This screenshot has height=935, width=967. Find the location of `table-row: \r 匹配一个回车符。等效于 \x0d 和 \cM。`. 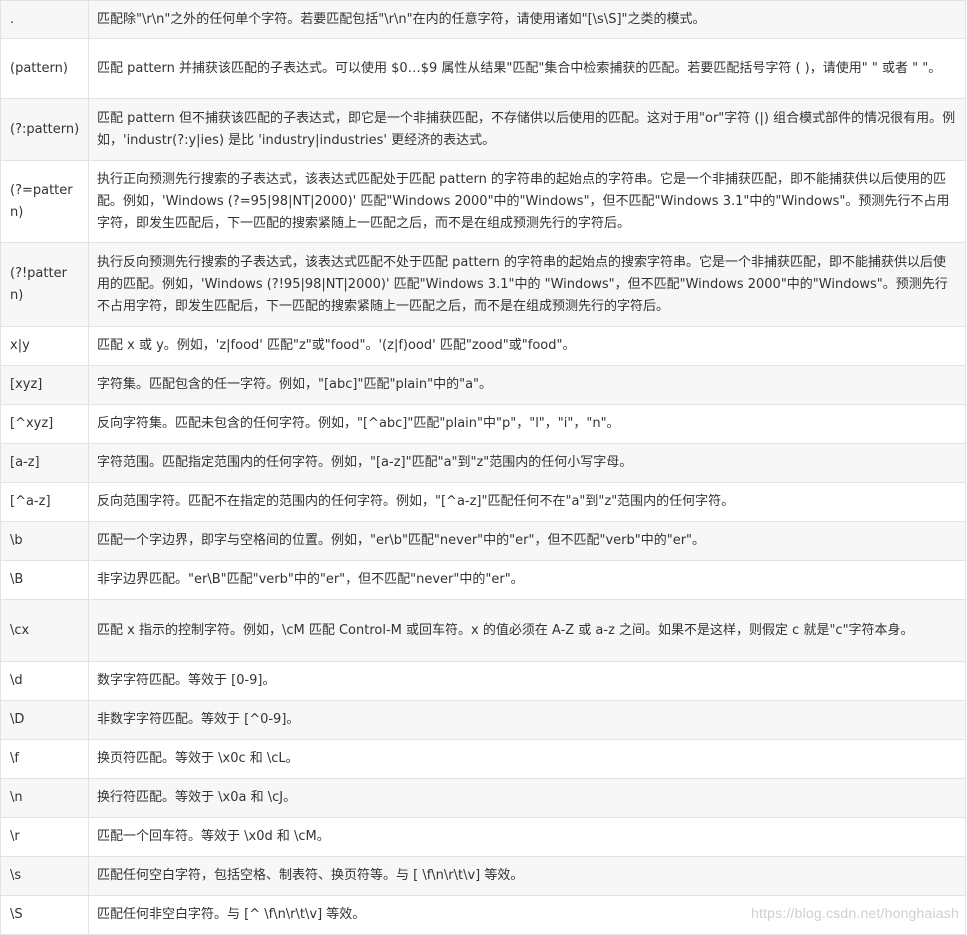

table-row: \r 匹配一个回车符。等效于 \x0d 和 \cM。 is located at coordinates (483, 837).